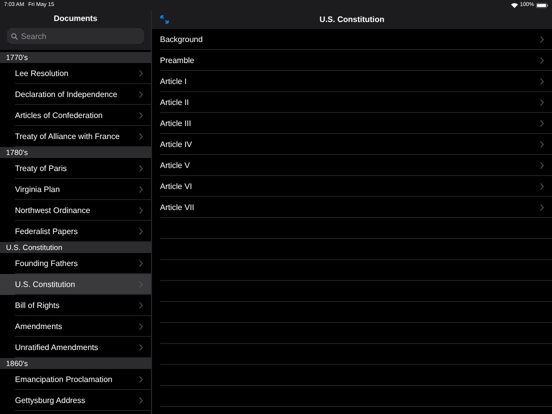 The image size is (552, 414). What do you see at coordinates (75, 210) in the screenshot?
I see `sidebar-item: Northwest Ordinance` at bounding box center [75, 210].